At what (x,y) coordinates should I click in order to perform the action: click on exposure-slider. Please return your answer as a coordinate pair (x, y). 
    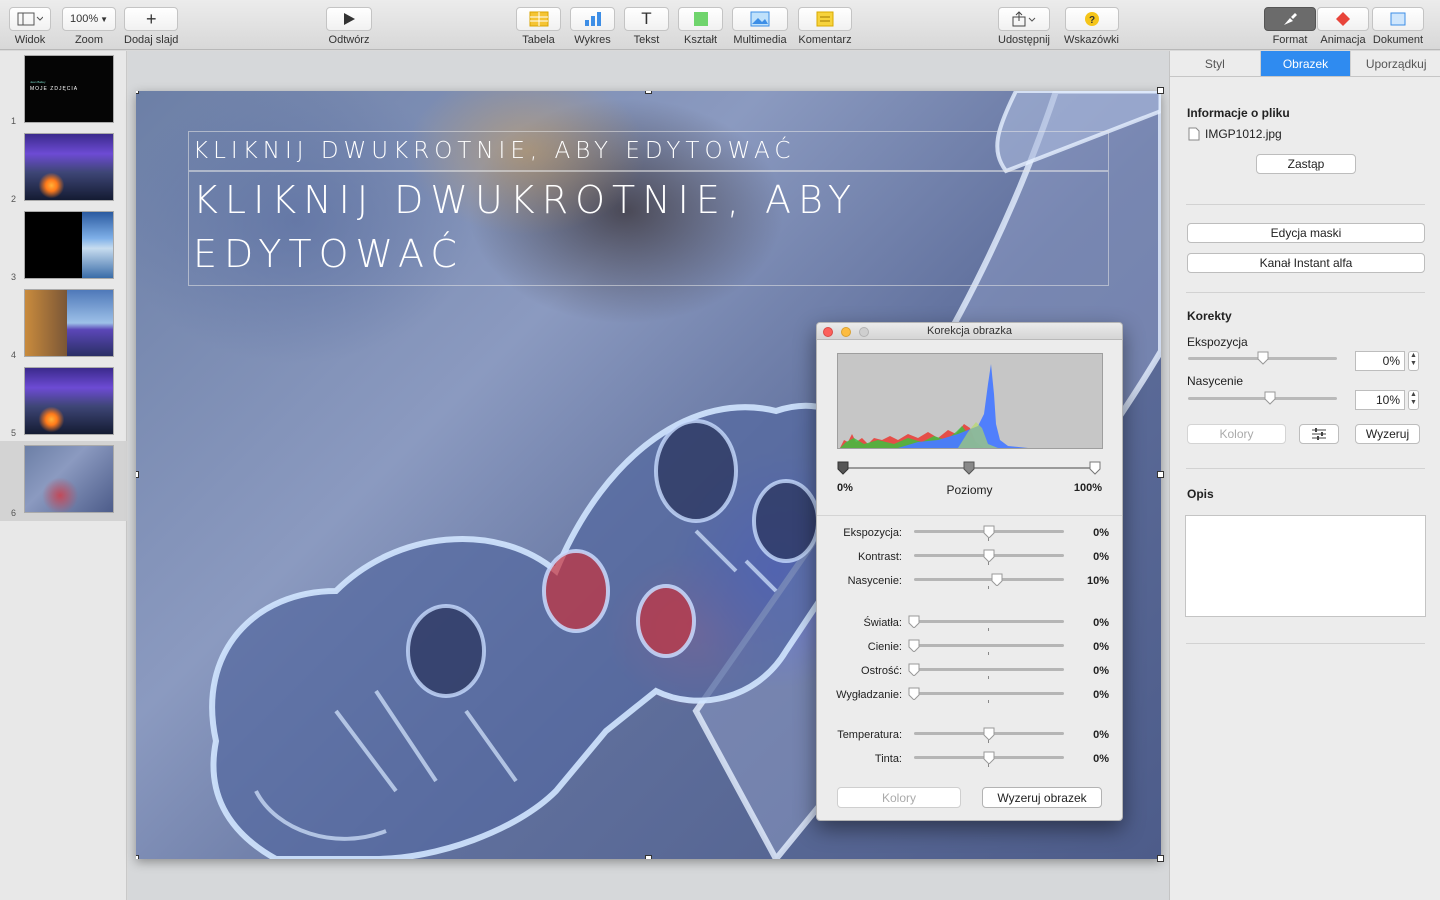
    Looking at the image, I should click on (1262, 358).